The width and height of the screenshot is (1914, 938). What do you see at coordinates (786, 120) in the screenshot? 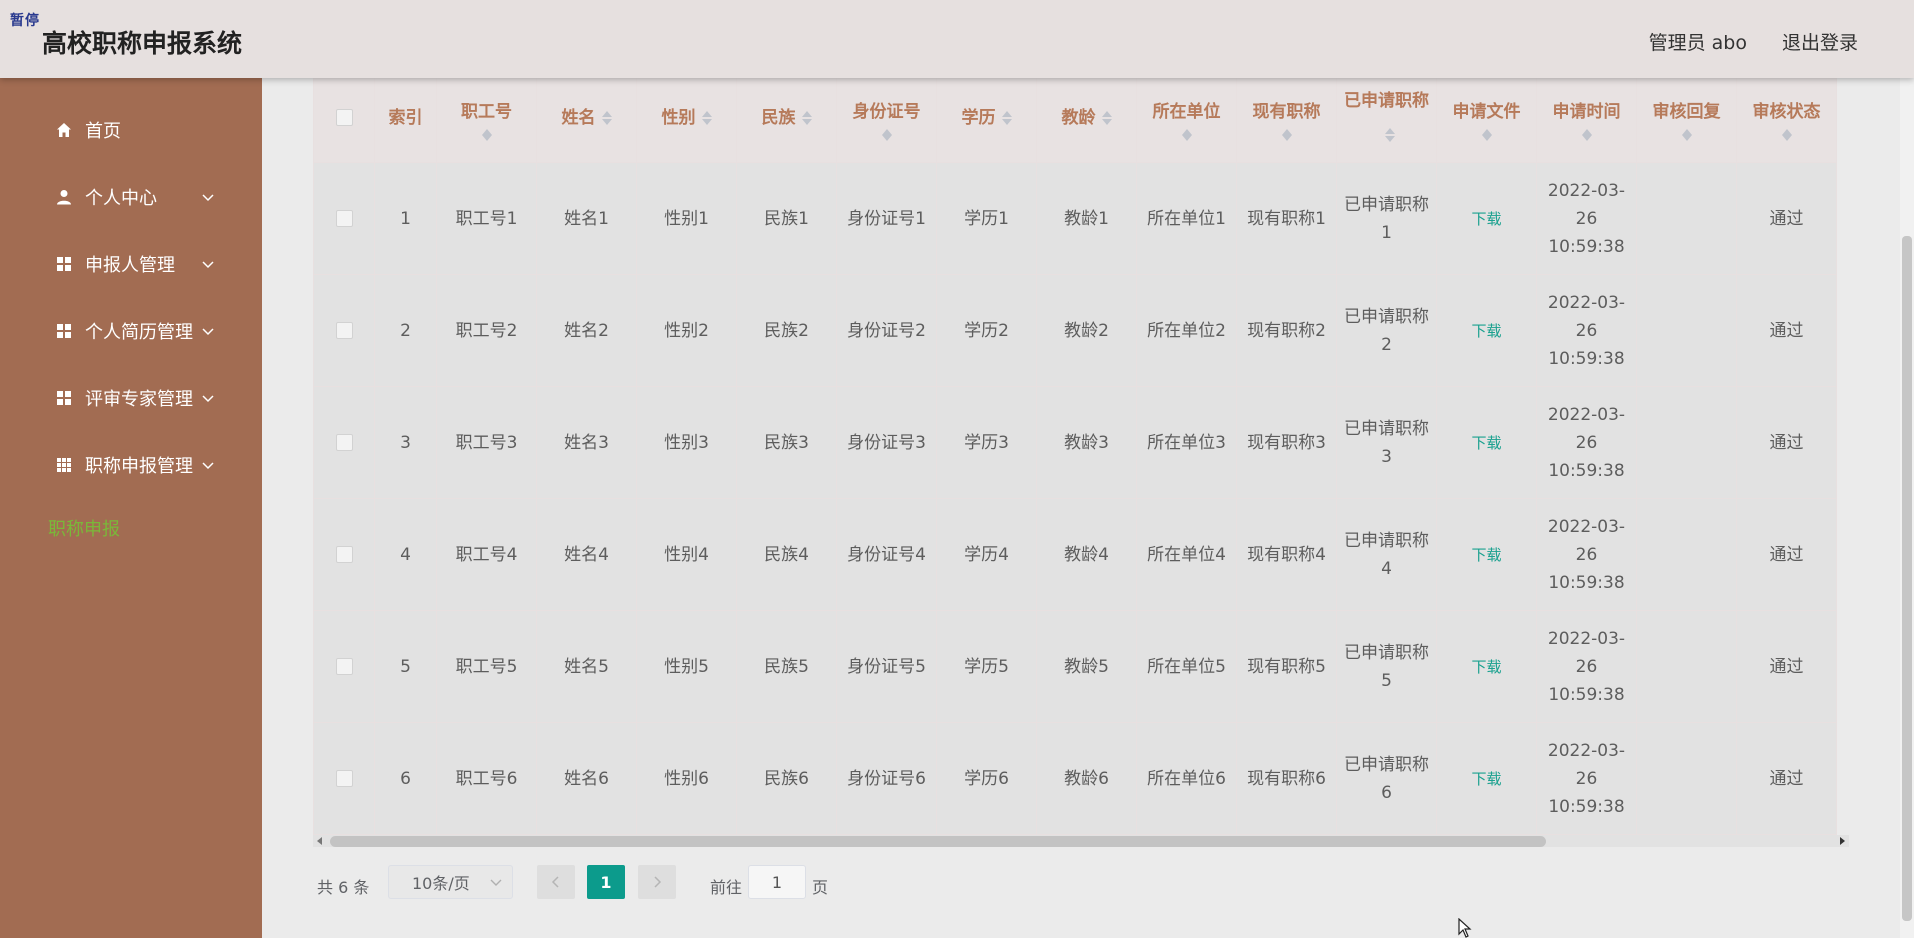
I see `column-header-ethnicity: 民族` at bounding box center [786, 120].